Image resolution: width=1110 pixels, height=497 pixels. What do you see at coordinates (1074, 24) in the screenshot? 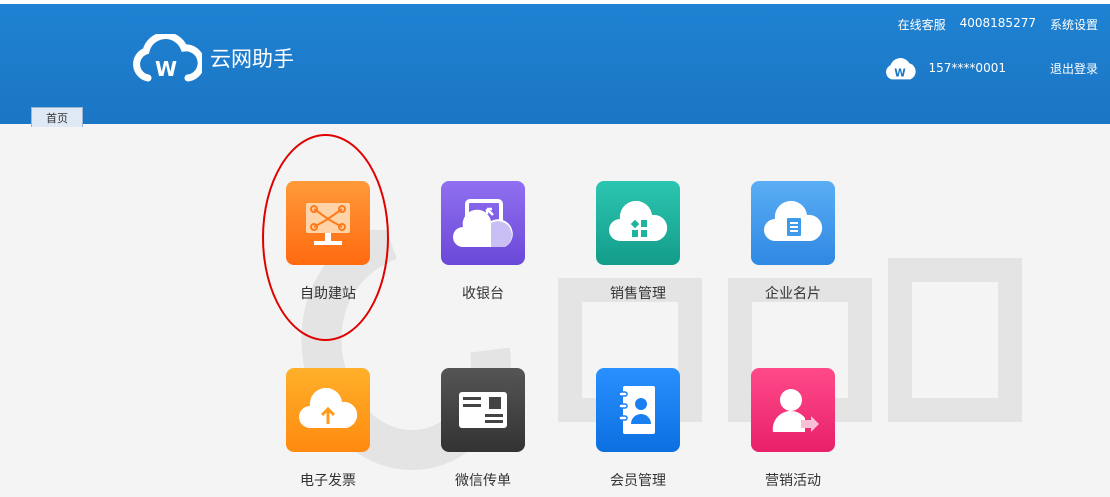
I see `system-settings-link: 系统设置` at bounding box center [1074, 24].